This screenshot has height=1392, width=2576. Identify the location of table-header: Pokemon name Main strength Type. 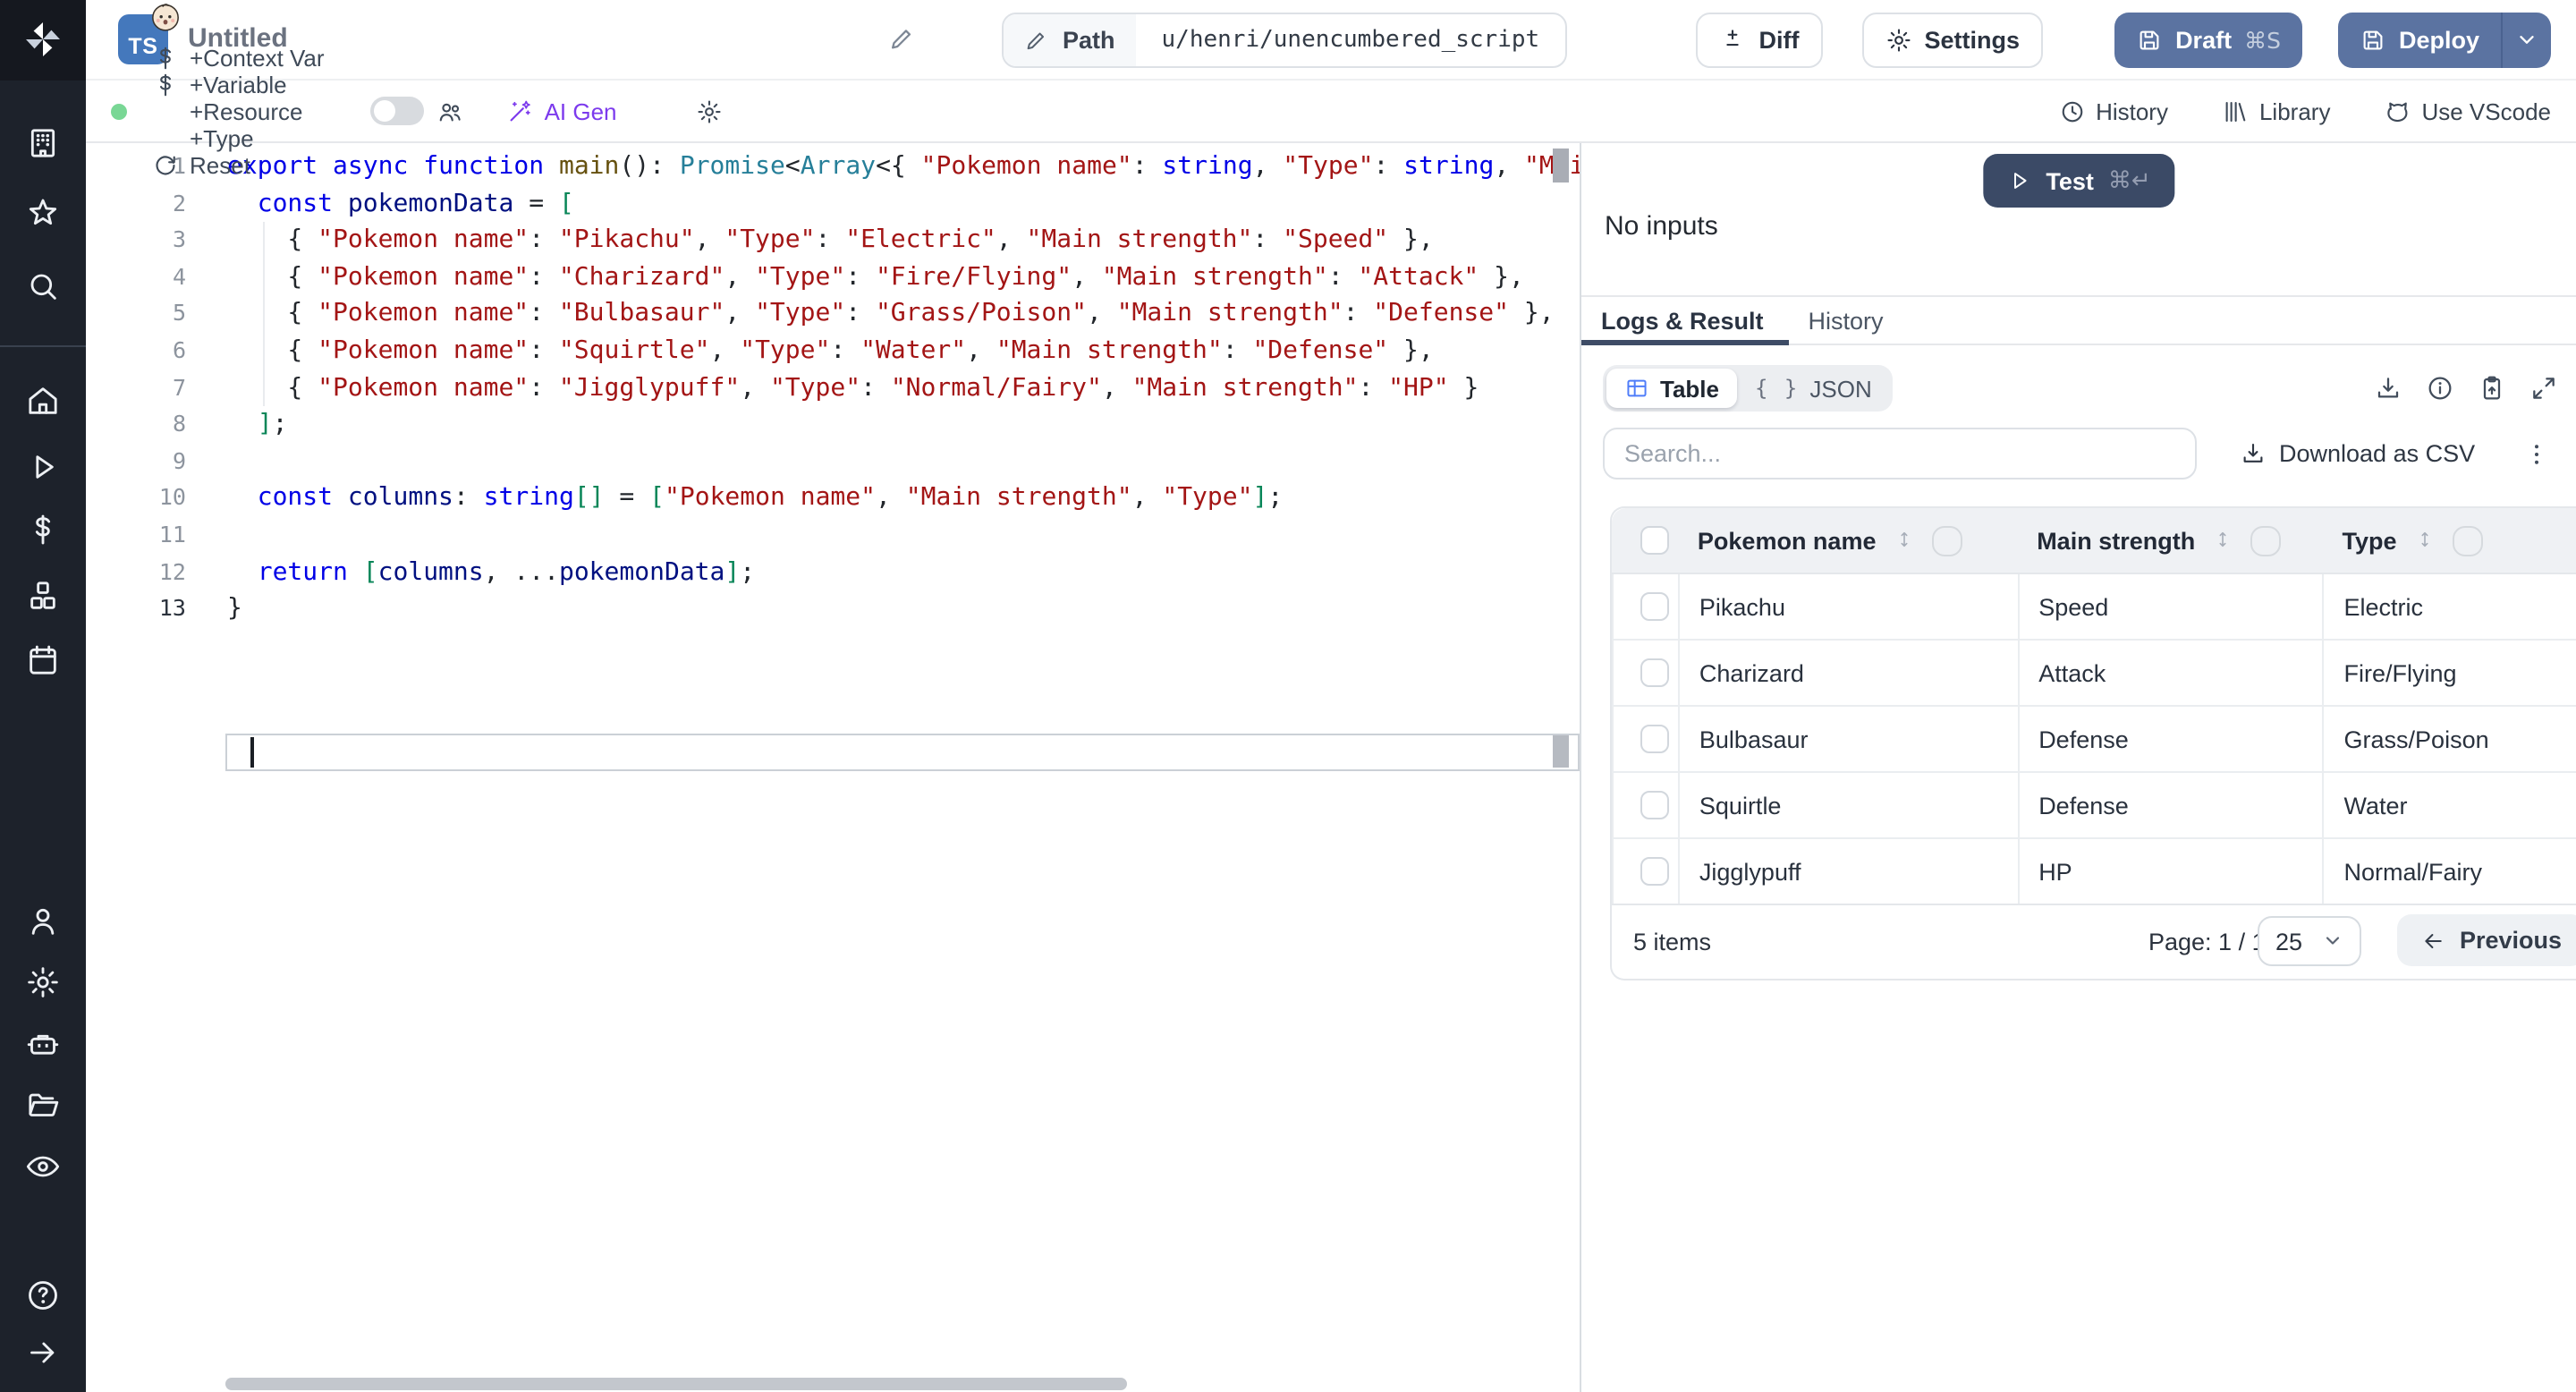
(2094, 541).